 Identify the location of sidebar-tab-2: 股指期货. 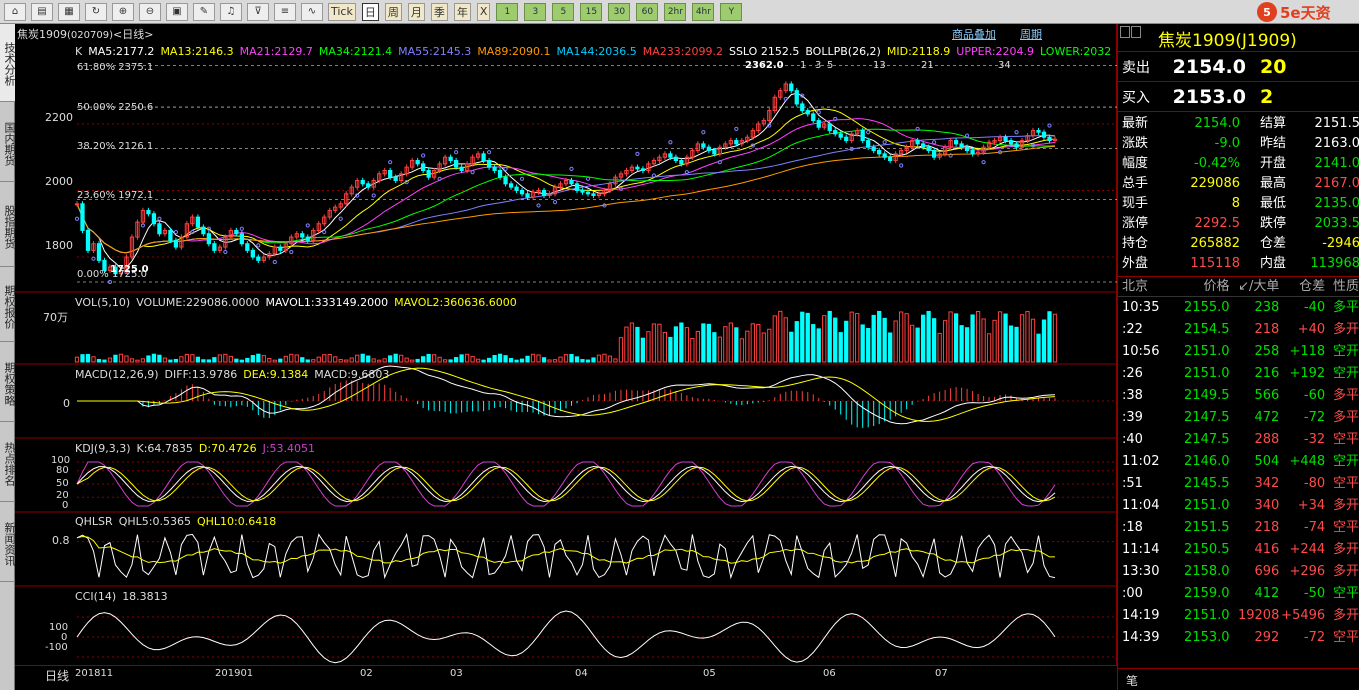
(8, 225).